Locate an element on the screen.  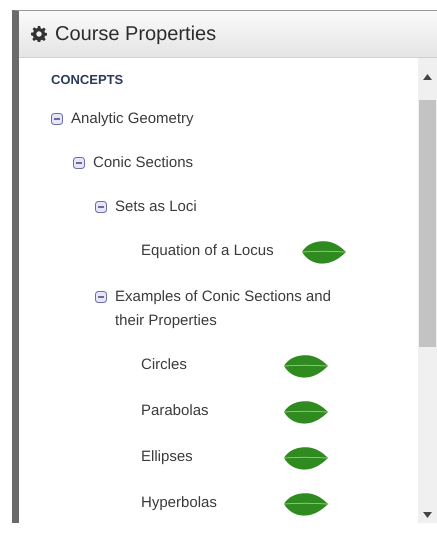
scroll-down-icon is located at coordinates (427, 515).